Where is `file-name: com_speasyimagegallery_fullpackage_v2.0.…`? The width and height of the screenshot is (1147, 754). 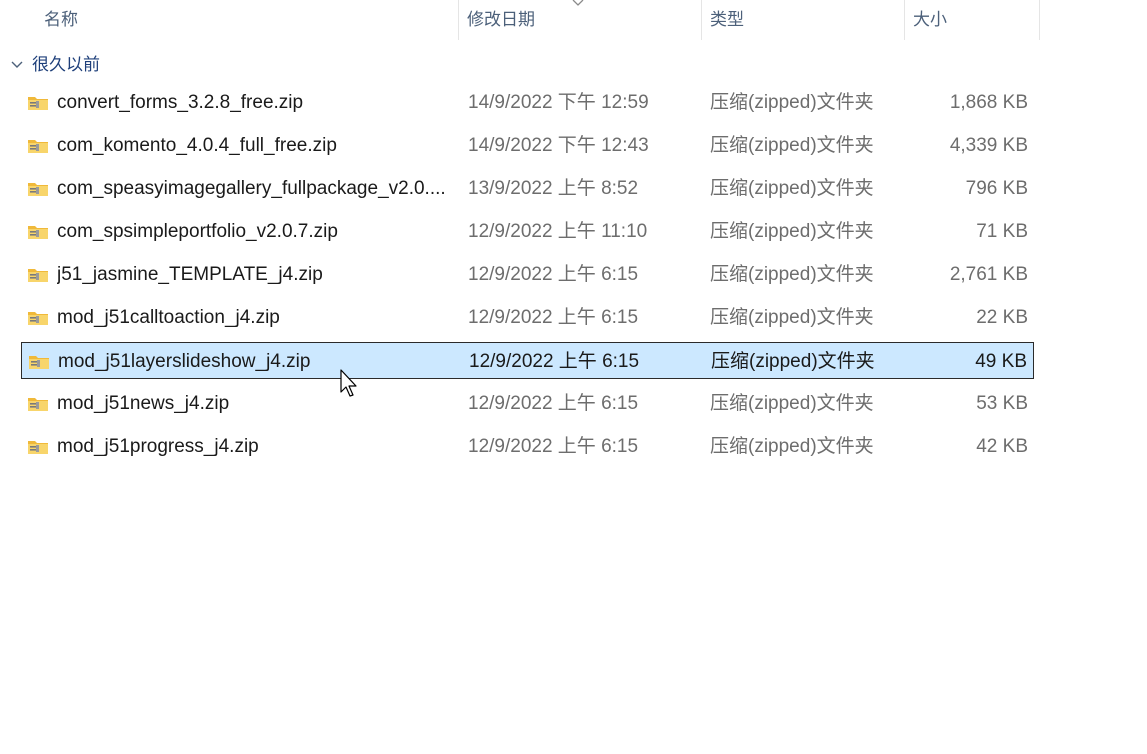 file-name: com_speasyimagegallery_fullpackage_v2.0.… is located at coordinates (251, 188).